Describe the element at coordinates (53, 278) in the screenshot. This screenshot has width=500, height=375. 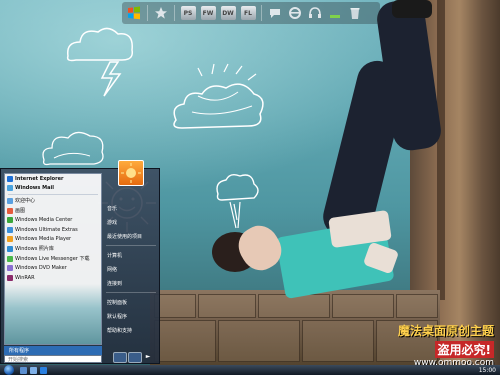
I see `start-item-winrar: WinRAR` at that location.